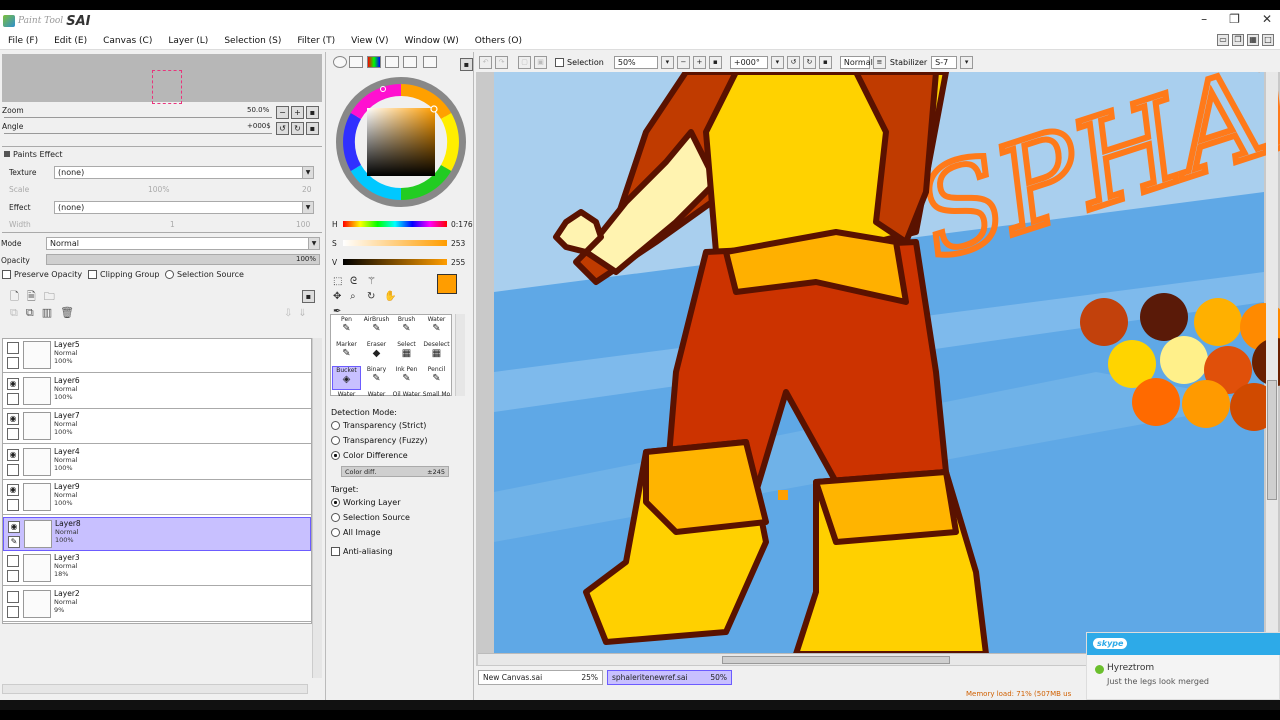 This screenshot has height=720, width=1280. I want to click on merge-down-icon: ⇓, so click(302, 313).